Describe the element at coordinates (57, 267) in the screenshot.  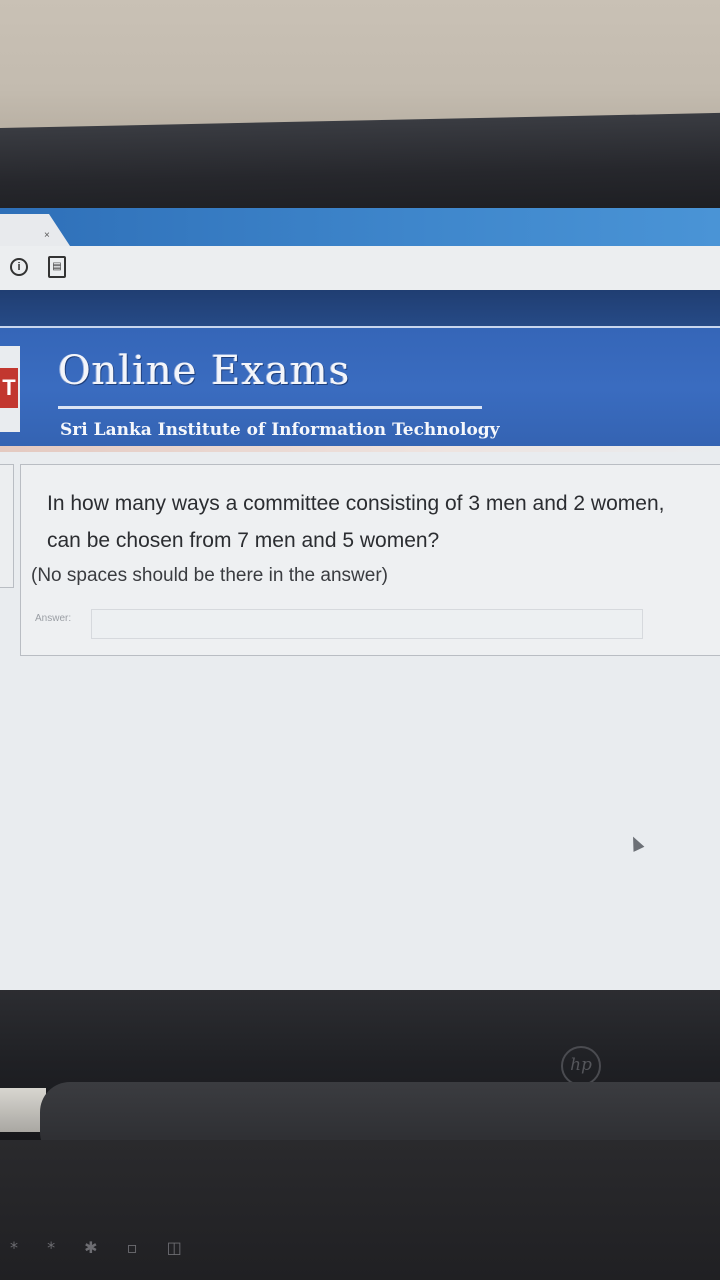
I see `page-icon: ▤` at that location.